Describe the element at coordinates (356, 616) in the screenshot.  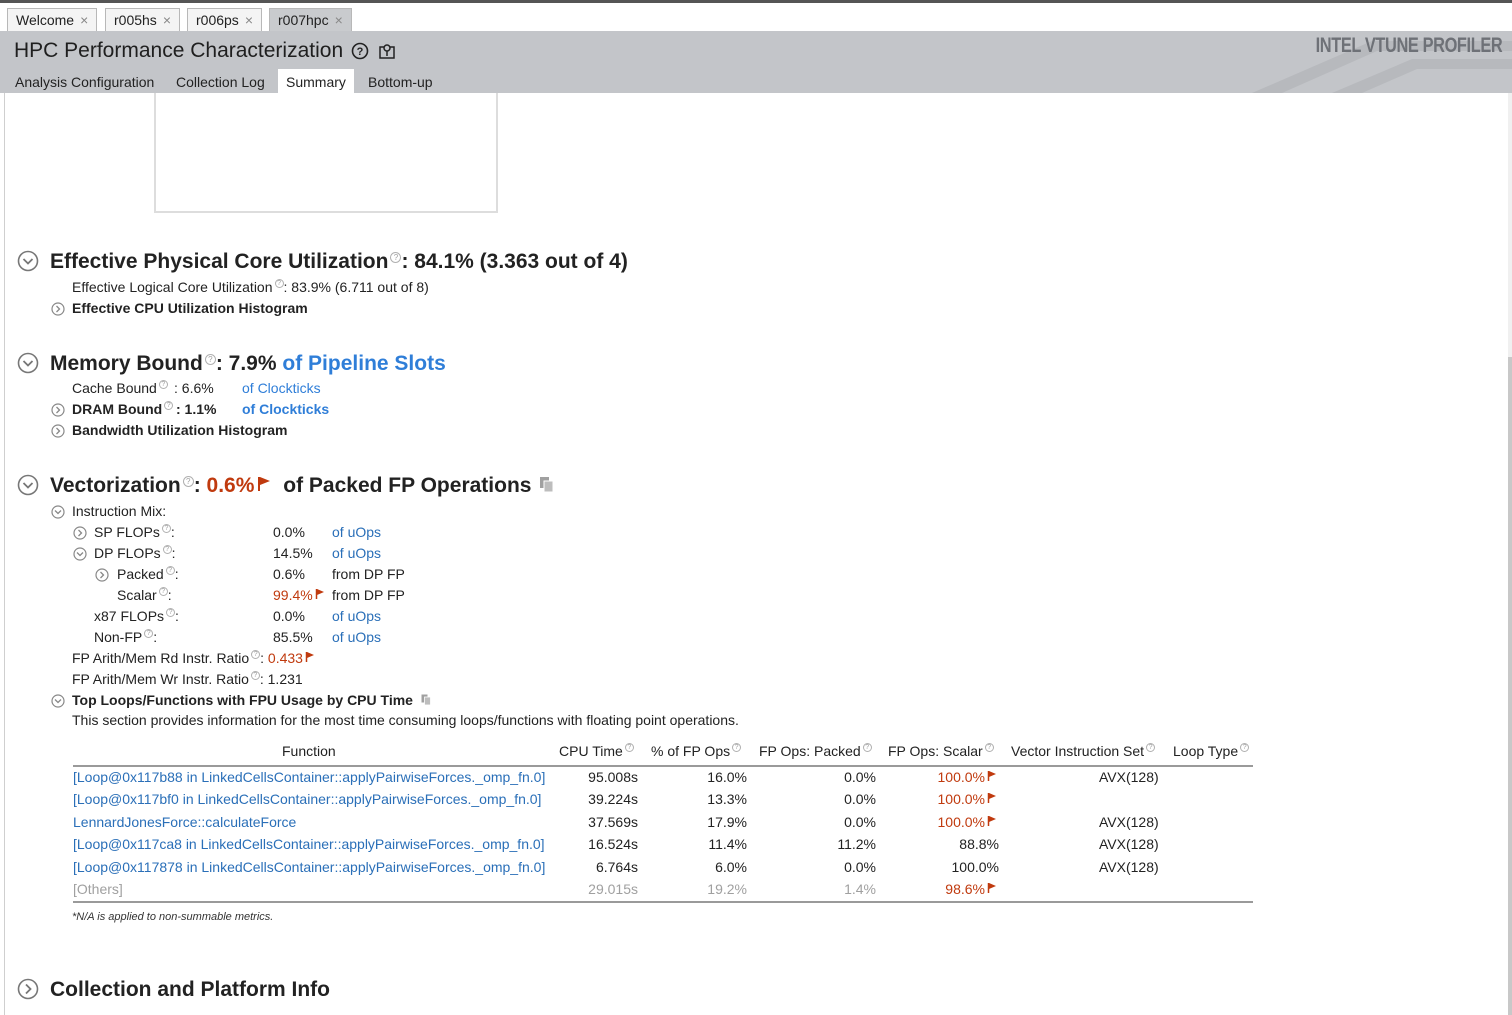
I see `x87-flops-unit: of uOps` at that location.